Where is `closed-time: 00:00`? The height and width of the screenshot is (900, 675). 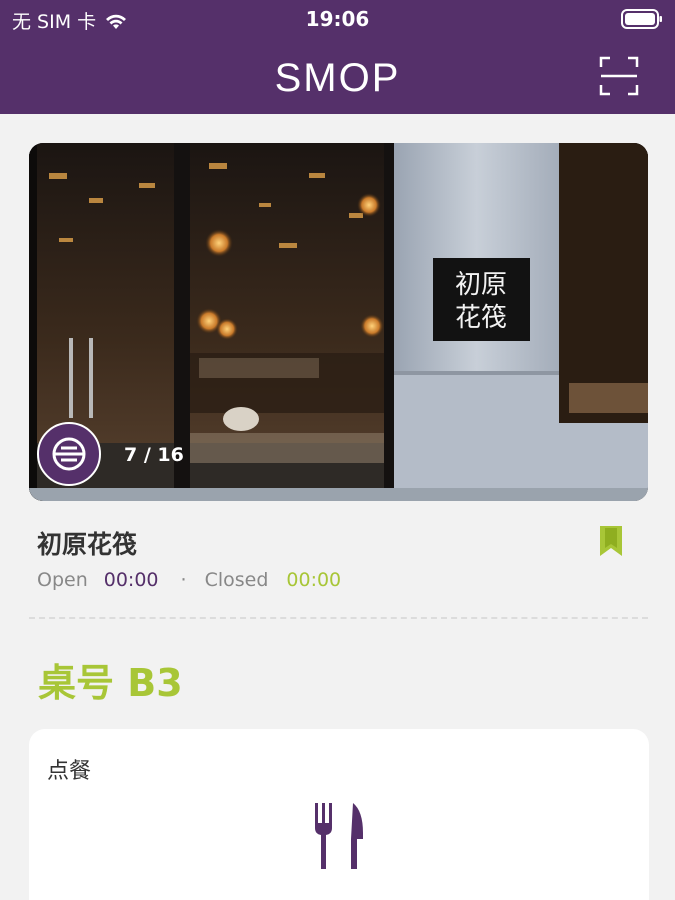 closed-time: 00:00 is located at coordinates (314, 580).